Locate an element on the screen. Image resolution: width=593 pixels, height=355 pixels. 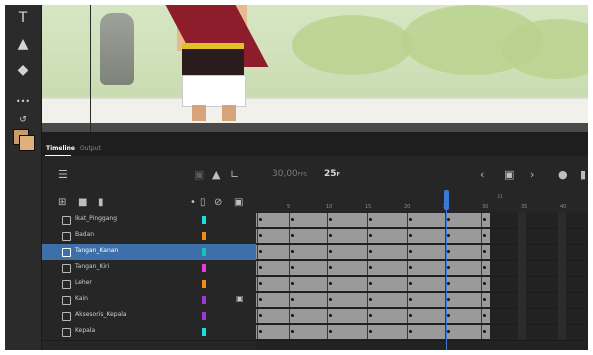
character-shorts is located at coordinates (213, 62).